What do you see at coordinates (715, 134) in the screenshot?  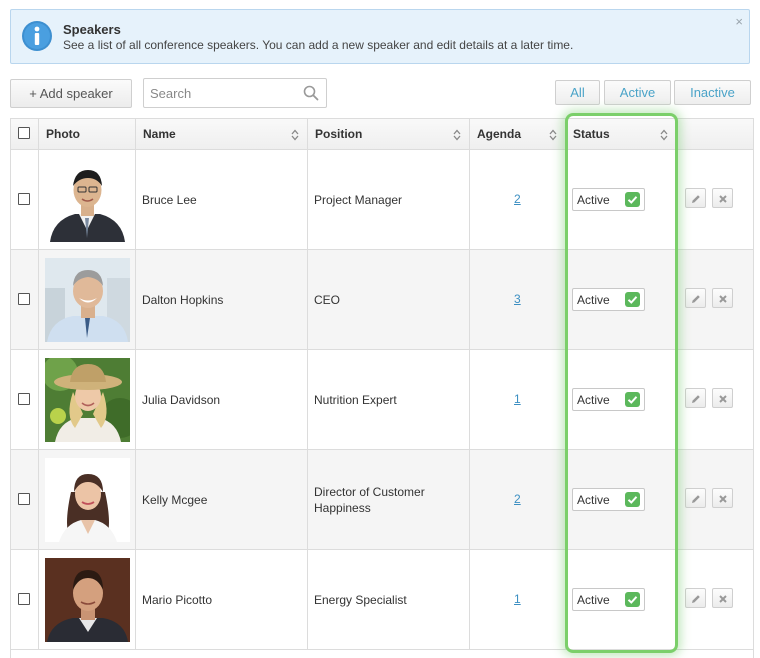 I see `header-actions` at bounding box center [715, 134].